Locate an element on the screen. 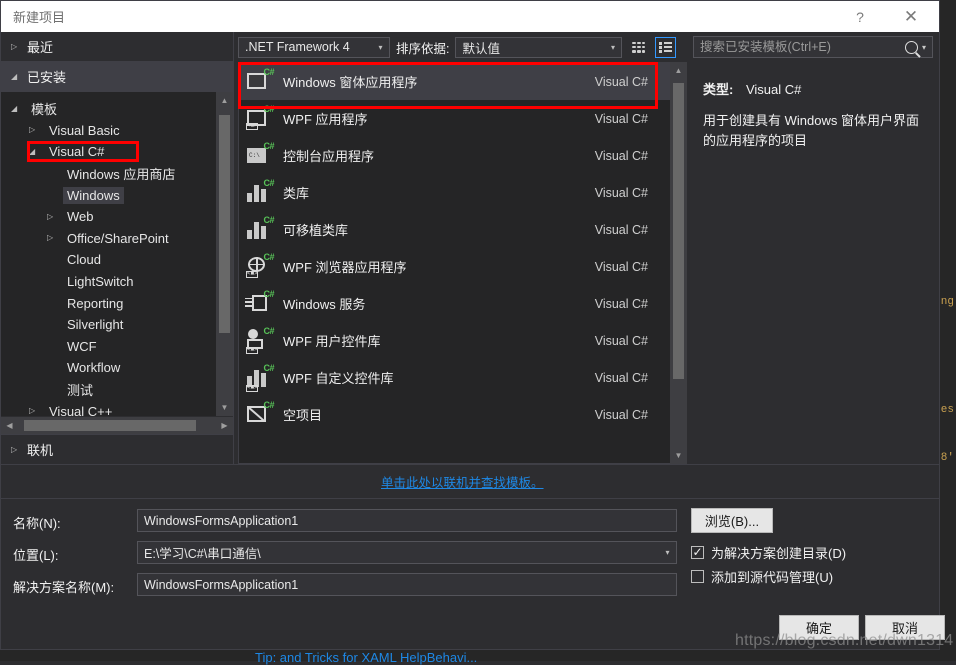 The width and height of the screenshot is (956, 665). scroll-right-icon: ▶ is located at coordinates (224, 425).